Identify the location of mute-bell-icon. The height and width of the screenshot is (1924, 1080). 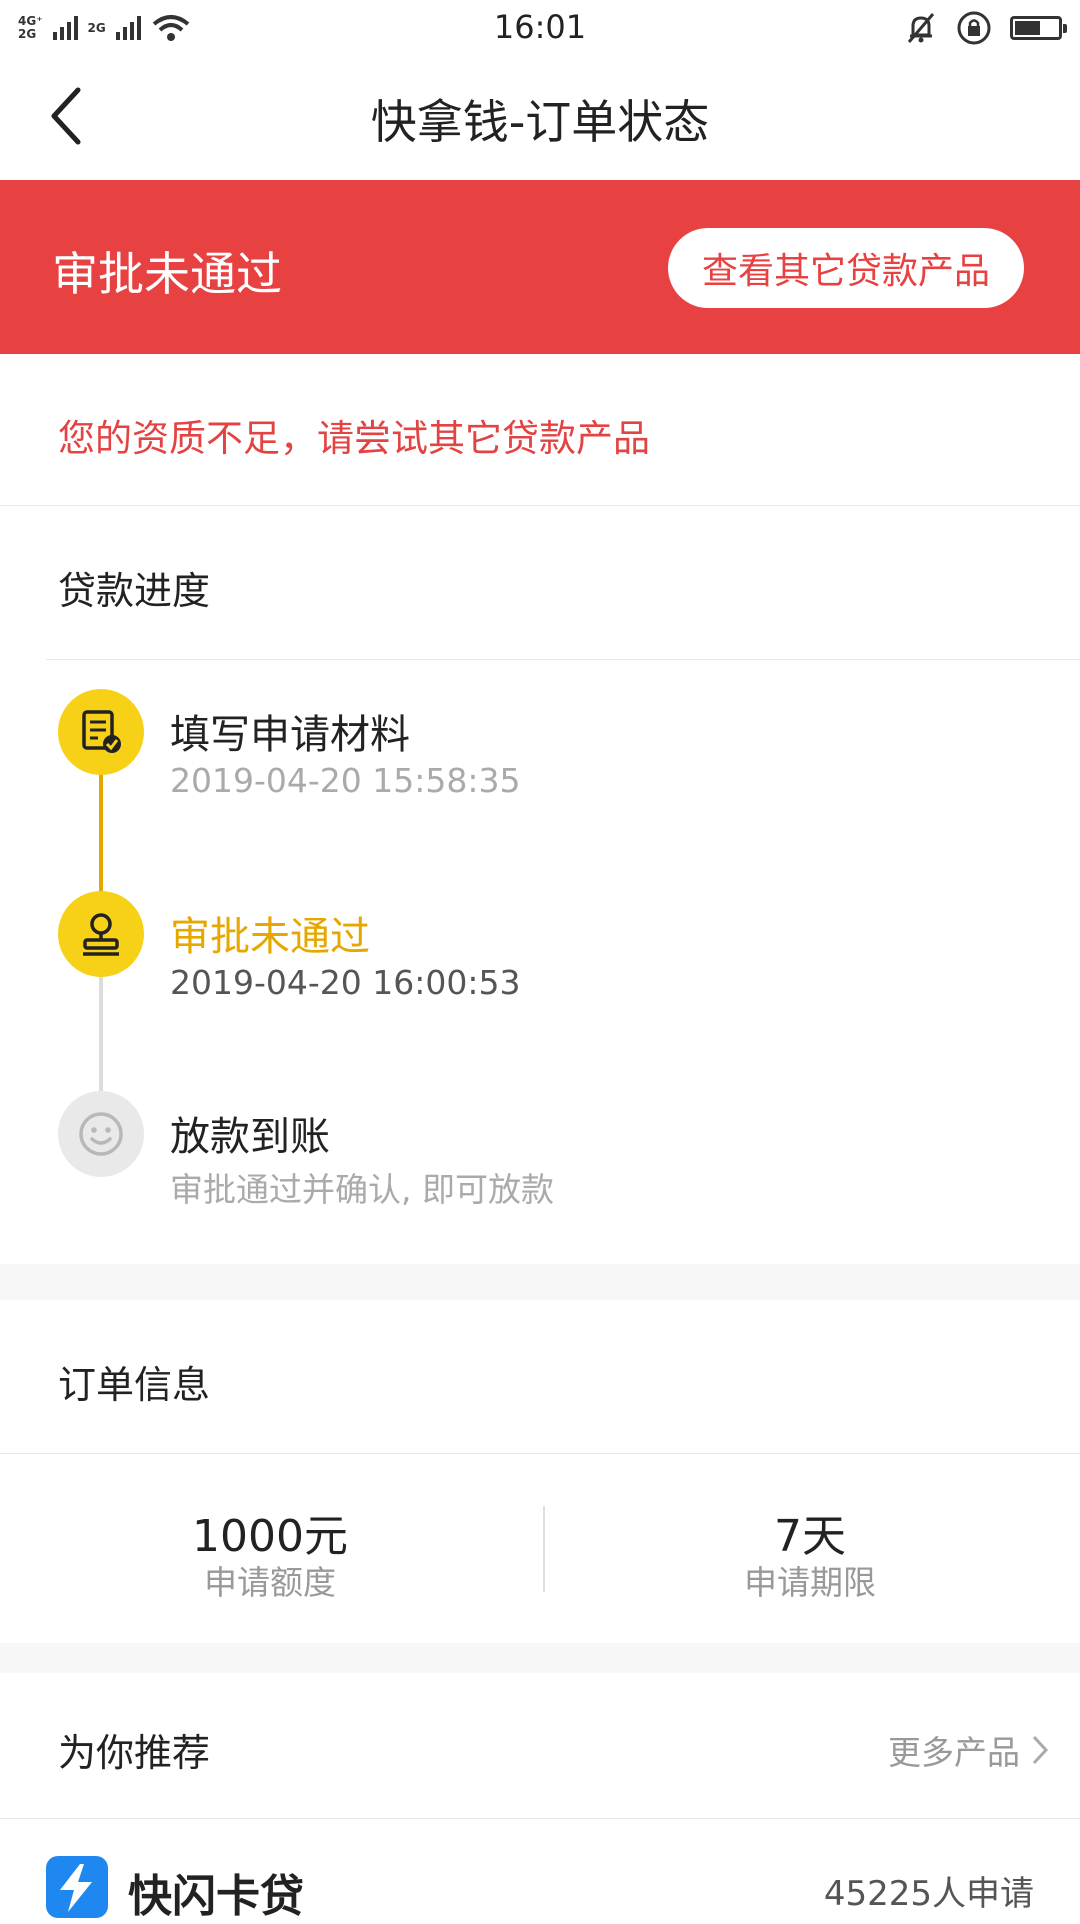
(921, 28).